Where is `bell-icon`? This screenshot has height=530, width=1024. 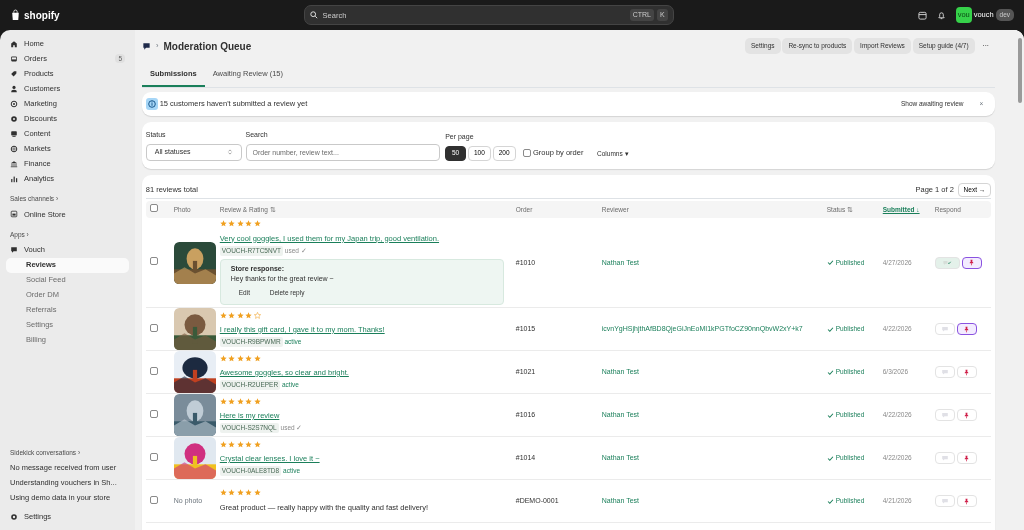
bell-icon is located at coordinates (941, 15).